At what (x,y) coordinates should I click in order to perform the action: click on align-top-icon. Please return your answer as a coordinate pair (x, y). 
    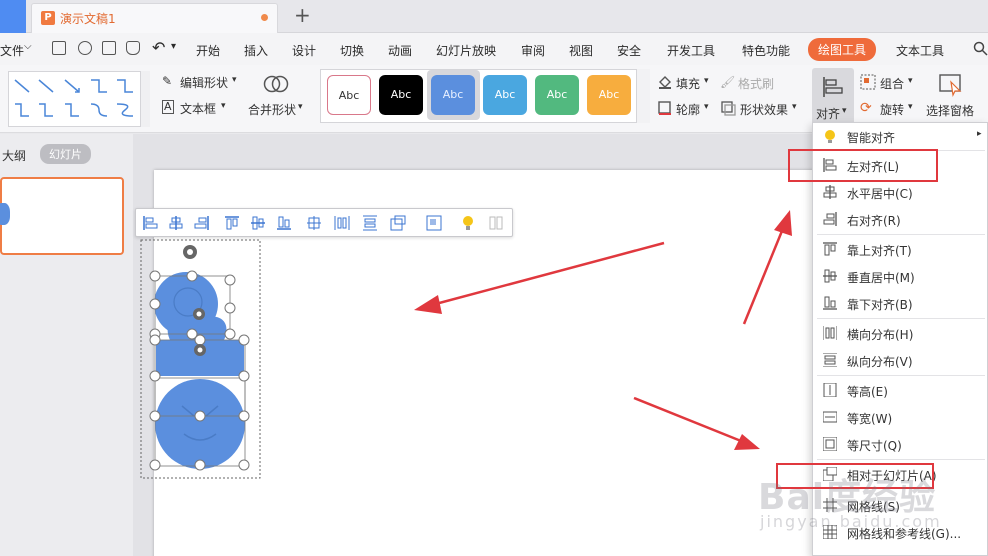
    Looking at the image, I should click on (830, 249).